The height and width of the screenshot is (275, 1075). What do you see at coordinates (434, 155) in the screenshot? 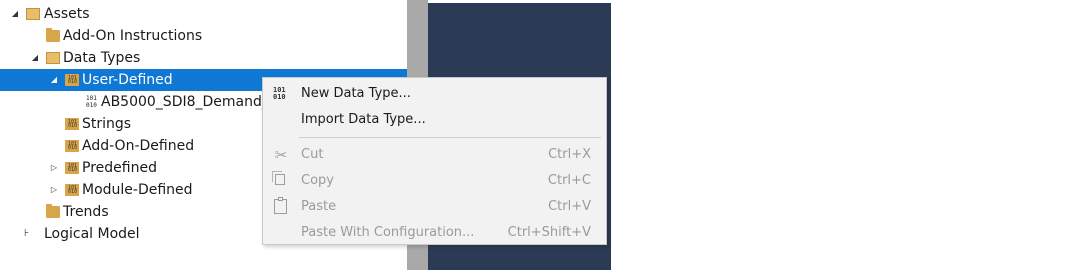
I see `menu-item-cut: ✂ Cut Ctrl+X` at bounding box center [434, 155].